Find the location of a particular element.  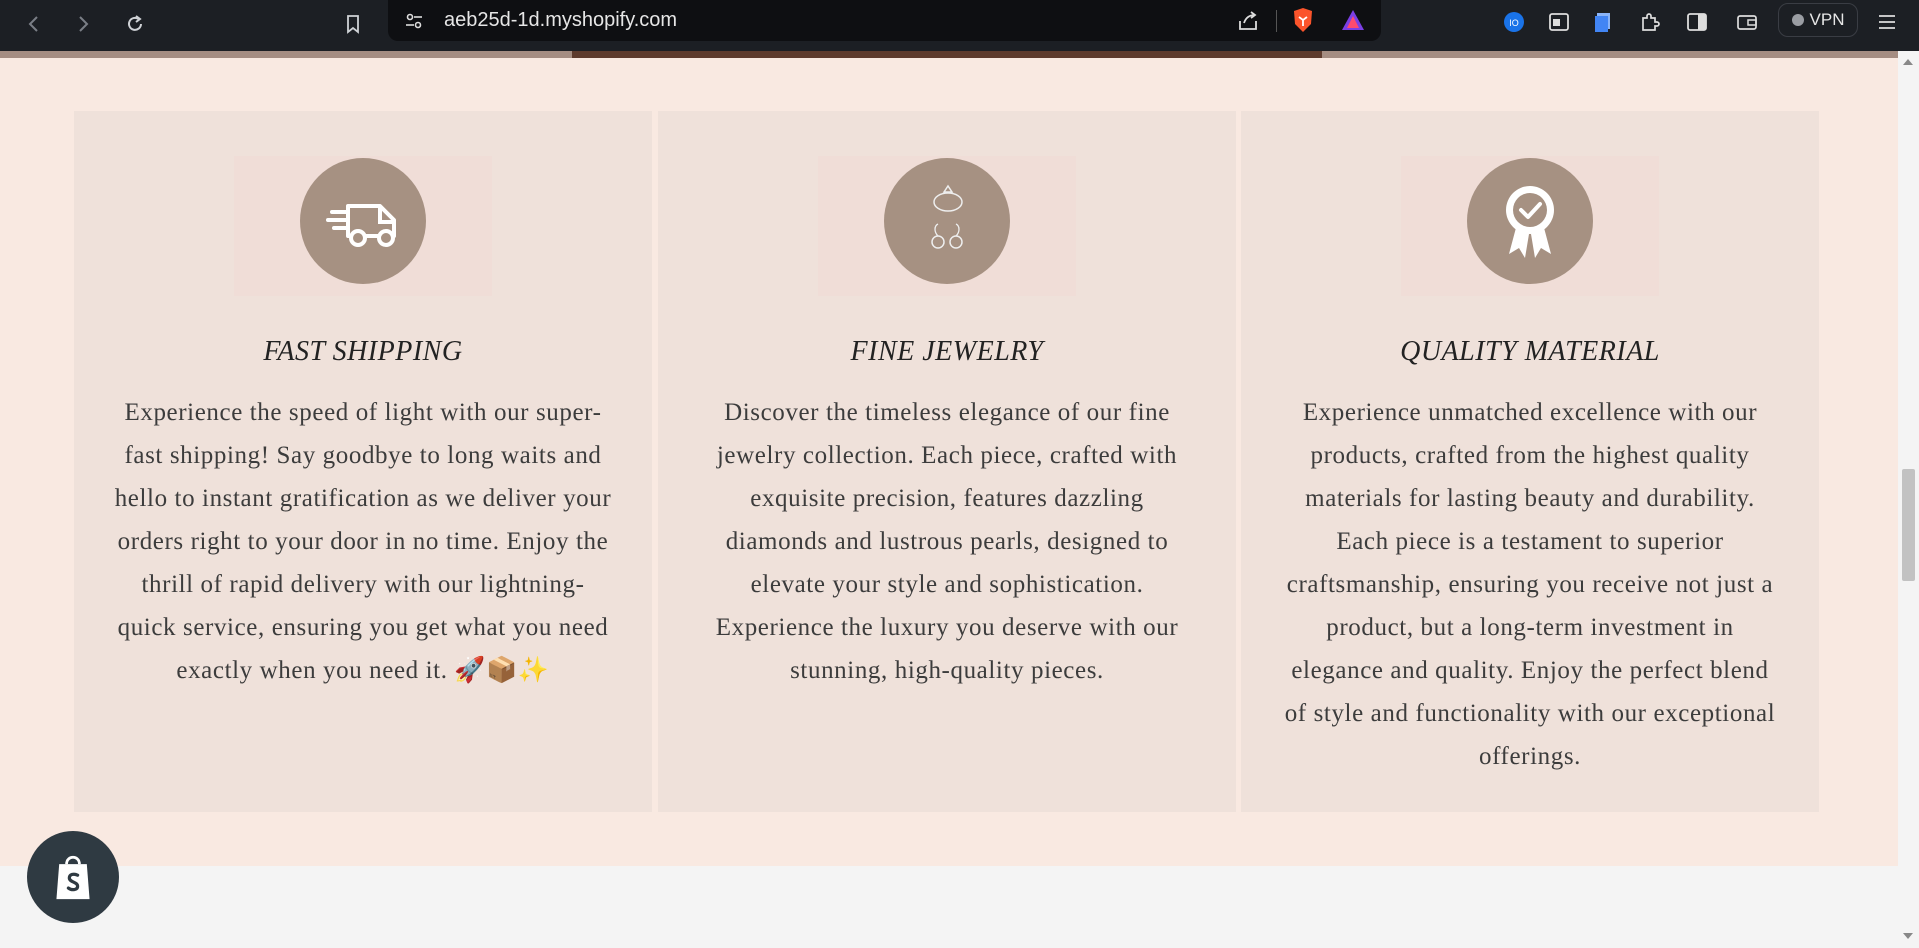

feature-title: QUALITY MATERIAL is located at coordinates (1530, 351).